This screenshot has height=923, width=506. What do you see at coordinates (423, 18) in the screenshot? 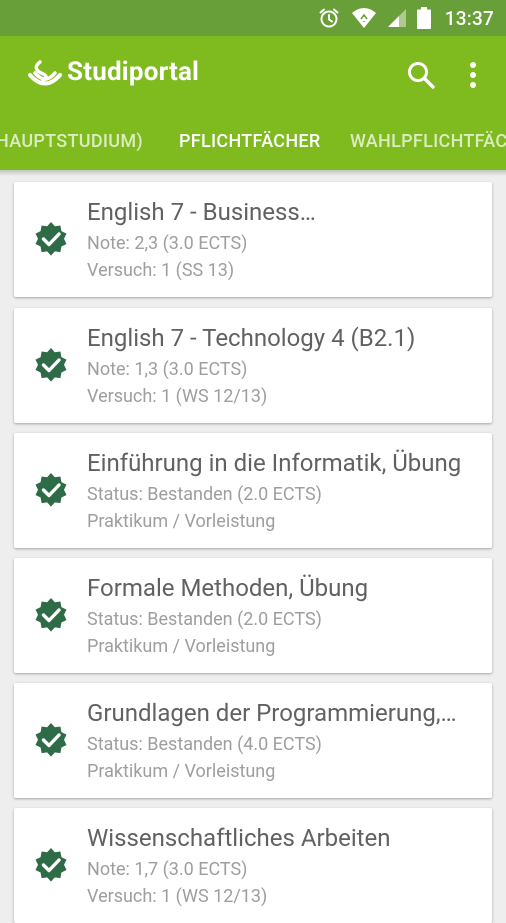
I see `battery-icon` at bounding box center [423, 18].